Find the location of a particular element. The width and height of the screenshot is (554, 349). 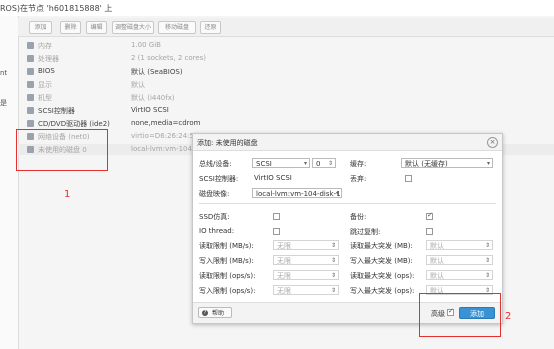

scsi-icon is located at coordinates (30, 110).